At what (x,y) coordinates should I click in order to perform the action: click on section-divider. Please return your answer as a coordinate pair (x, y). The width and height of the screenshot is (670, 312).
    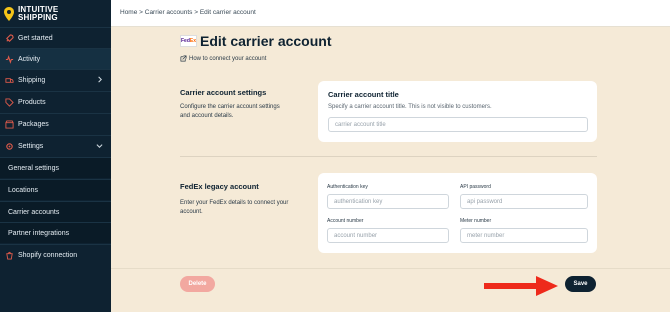
    Looking at the image, I should click on (388, 156).